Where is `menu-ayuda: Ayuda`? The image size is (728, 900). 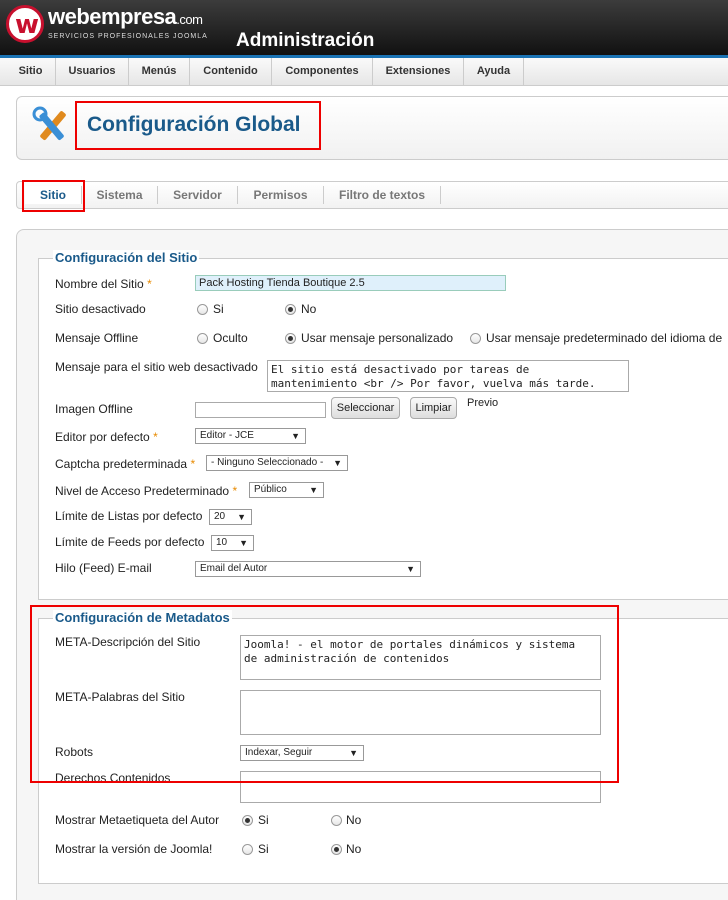
menu-ayuda: Ayuda is located at coordinates (494, 71).